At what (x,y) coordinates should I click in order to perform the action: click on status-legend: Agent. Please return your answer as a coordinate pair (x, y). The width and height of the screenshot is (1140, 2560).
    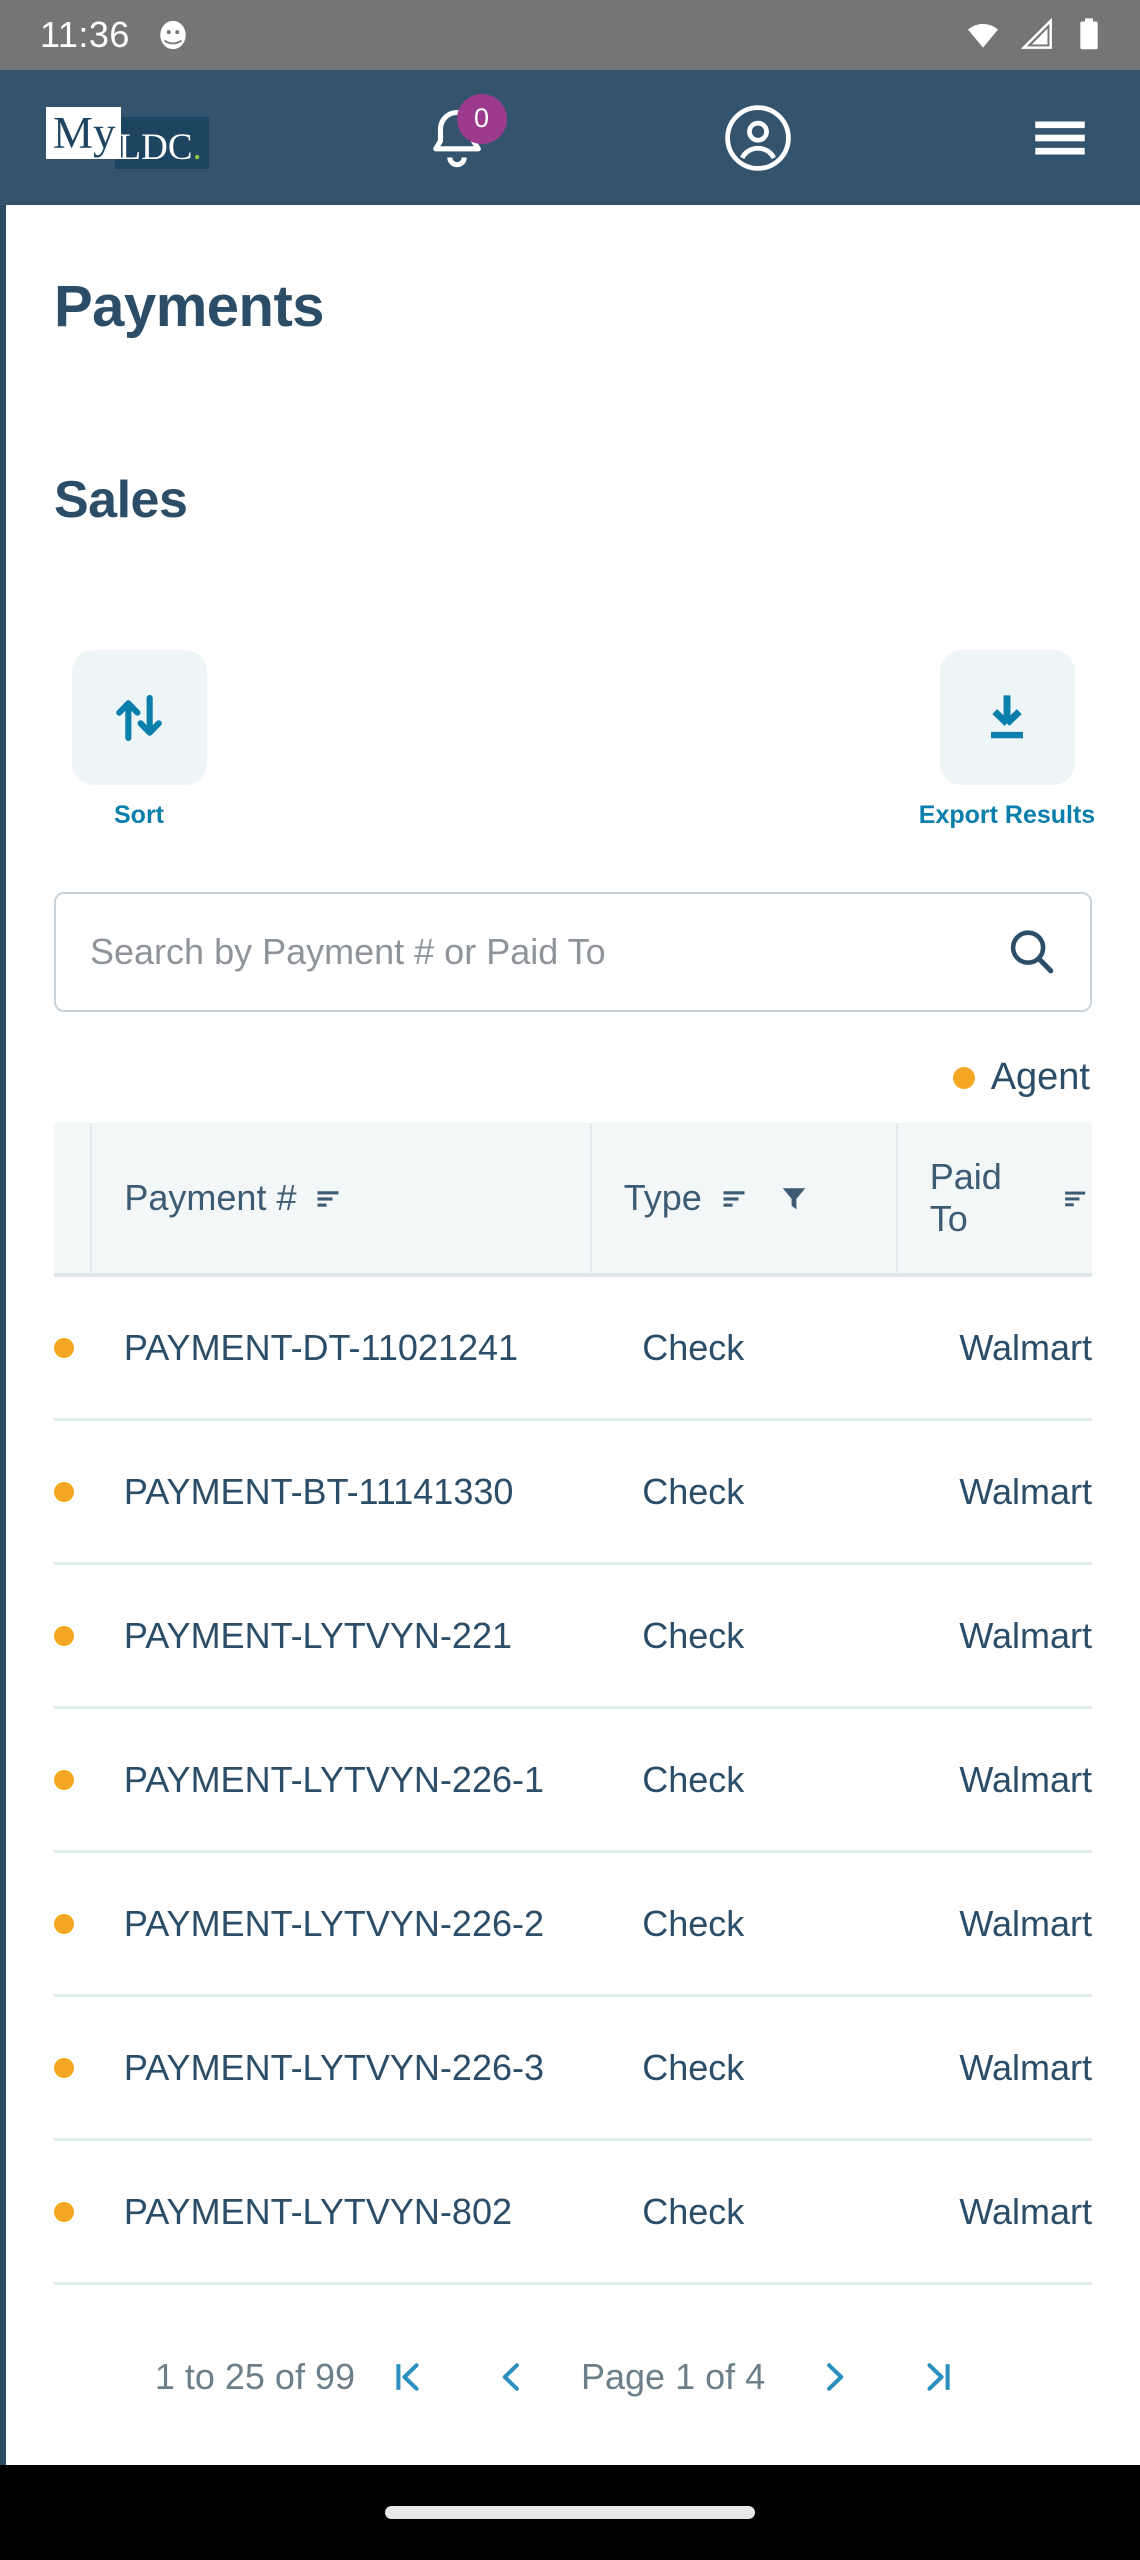
    Looking at the image, I should click on (573, 1077).